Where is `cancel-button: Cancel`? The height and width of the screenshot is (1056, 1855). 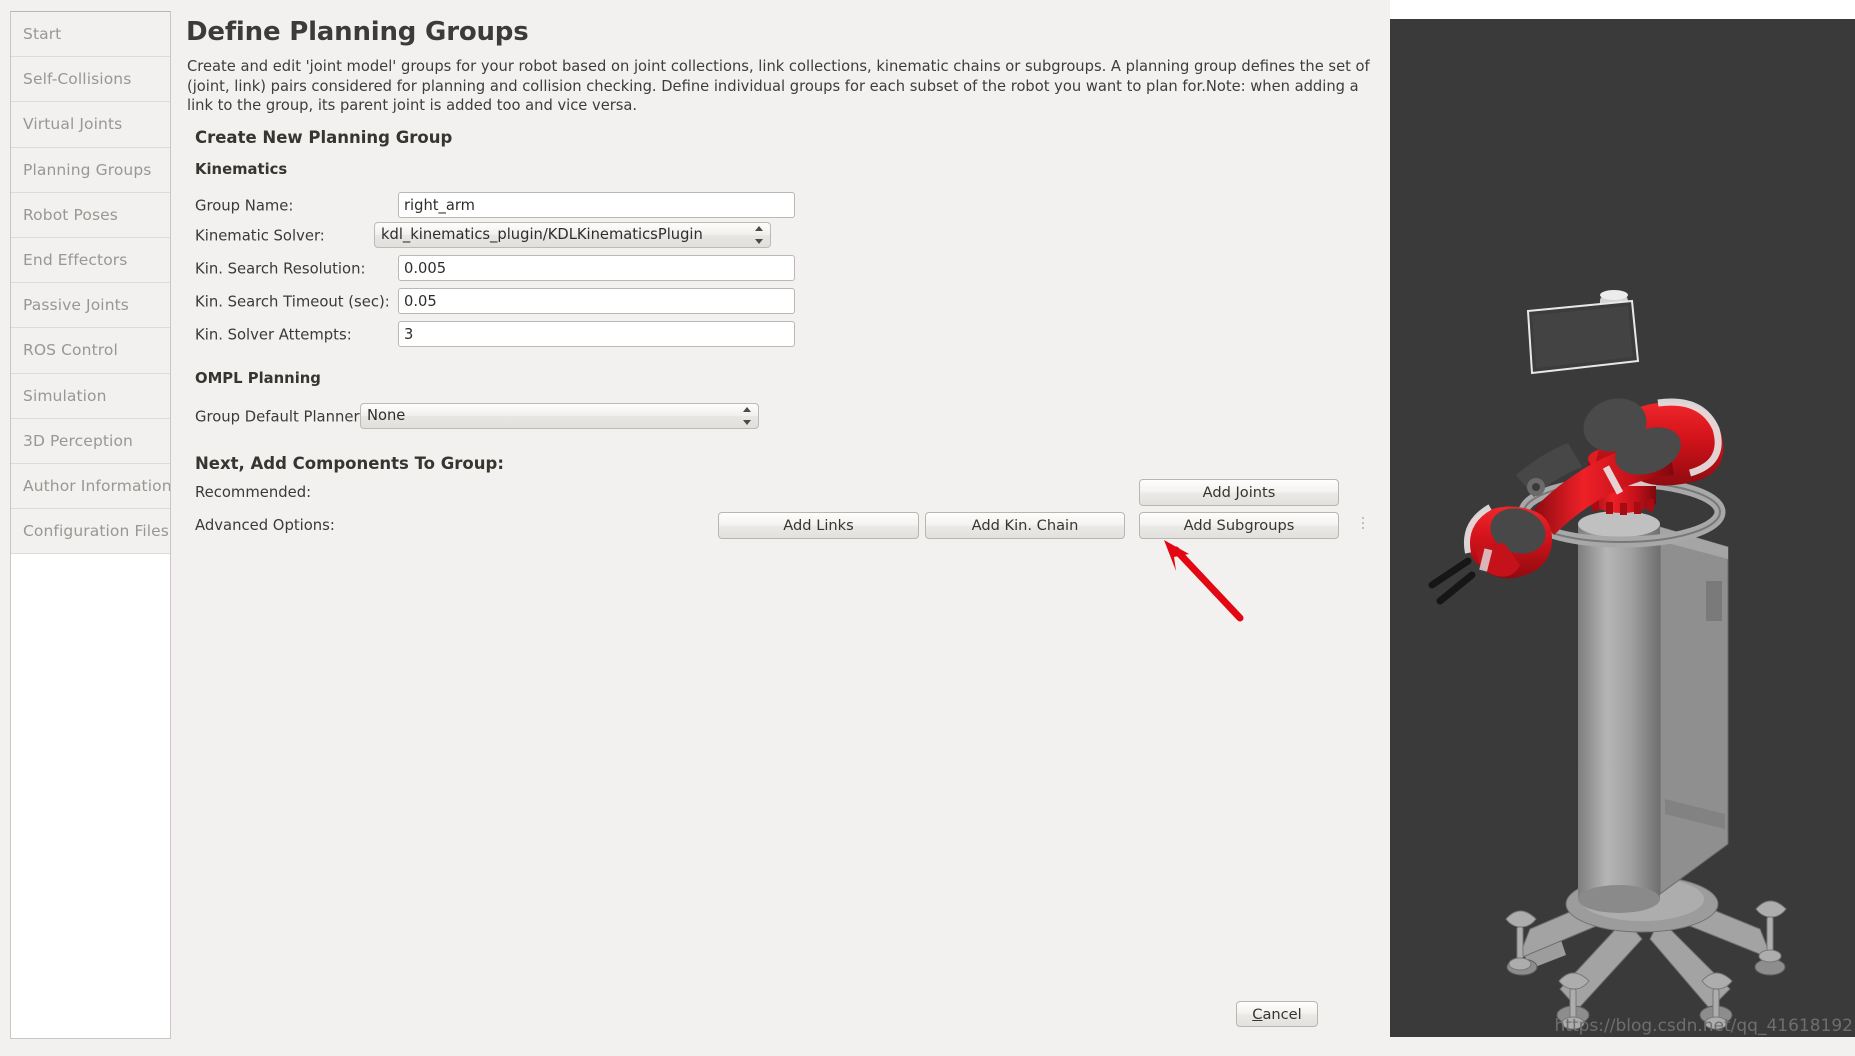
cancel-button: Cancel is located at coordinates (1277, 1014).